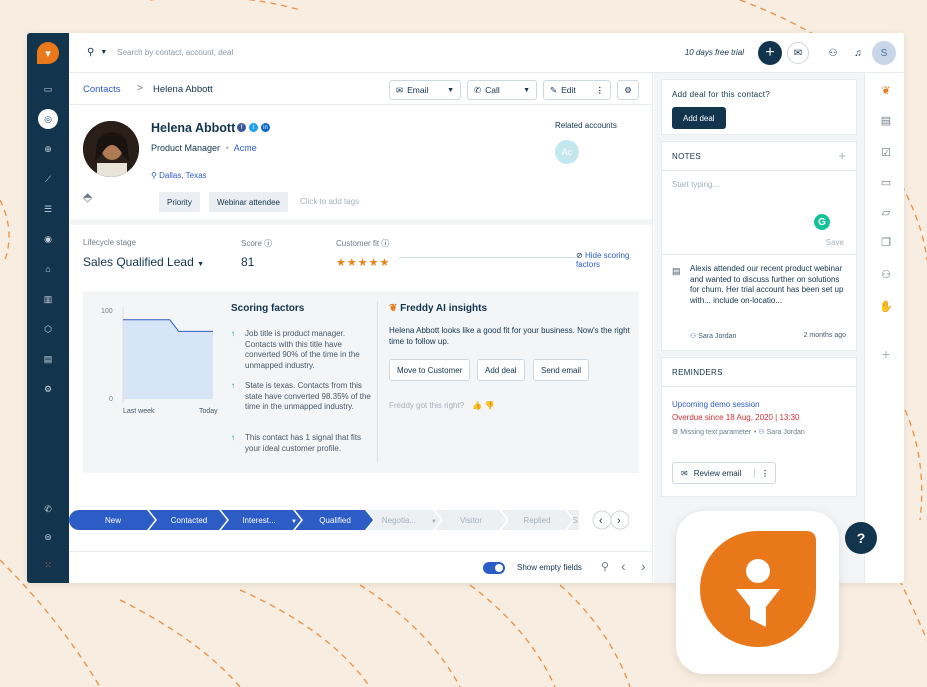 Image resolution: width=927 pixels, height=687 pixels. I want to click on chevron-left-icon: ‹, so click(623, 566).